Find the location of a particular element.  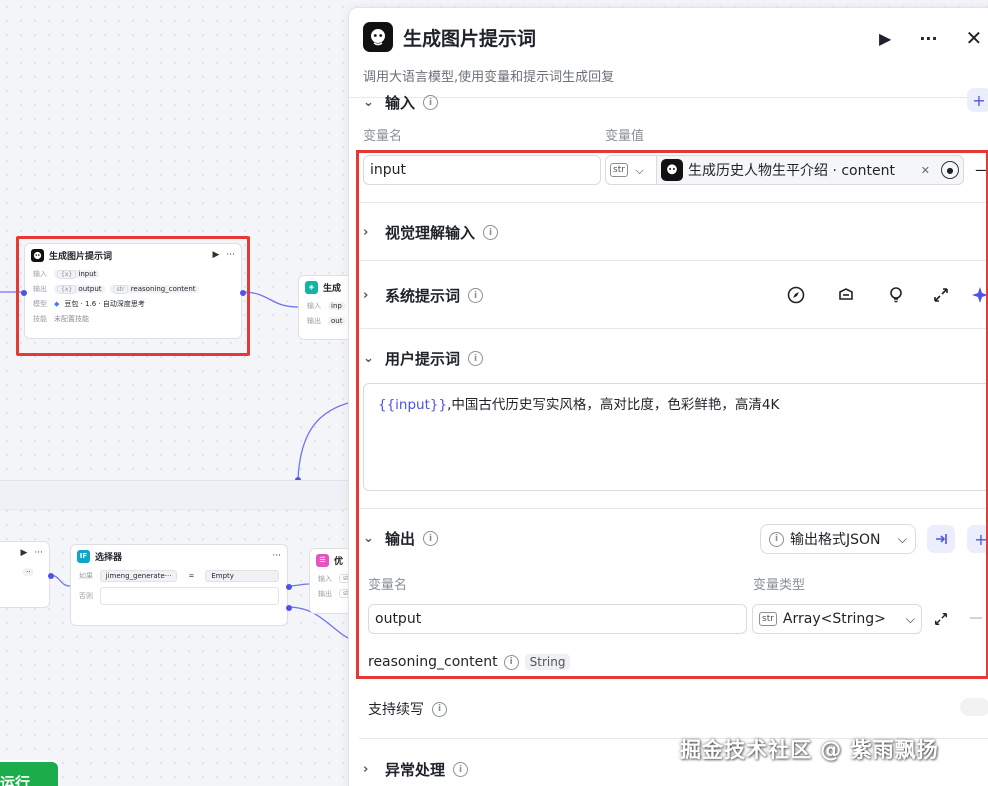

remove-output-icon: — is located at coordinates (976, 618).